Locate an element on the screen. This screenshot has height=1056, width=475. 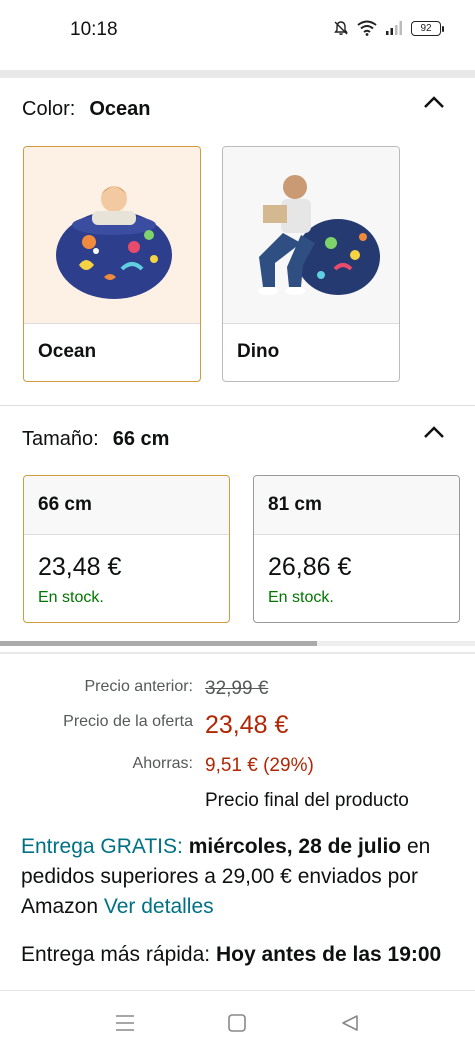
status-icons: 92 is located at coordinates (388, 28).